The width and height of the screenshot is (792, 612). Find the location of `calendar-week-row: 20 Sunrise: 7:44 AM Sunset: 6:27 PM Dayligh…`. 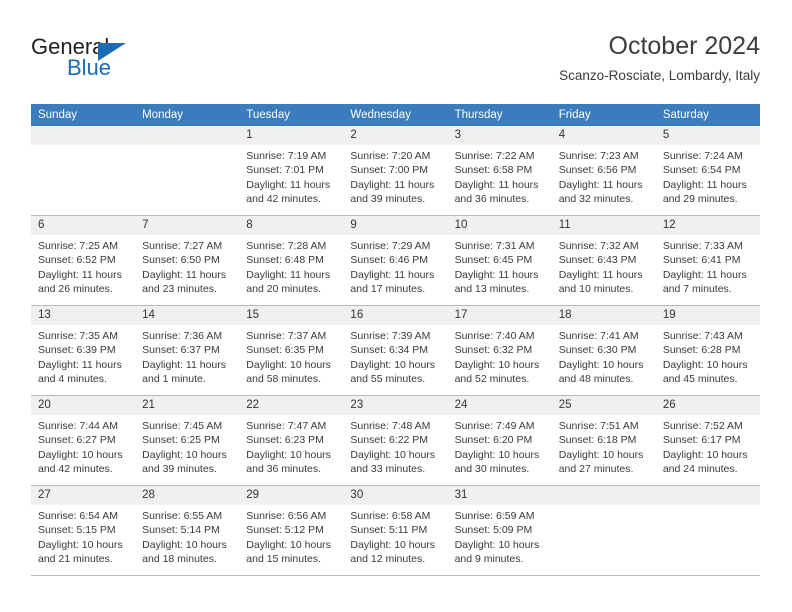

calendar-week-row: 20 Sunrise: 7:44 AM Sunset: 6:27 PM Dayligh… is located at coordinates (395, 440).